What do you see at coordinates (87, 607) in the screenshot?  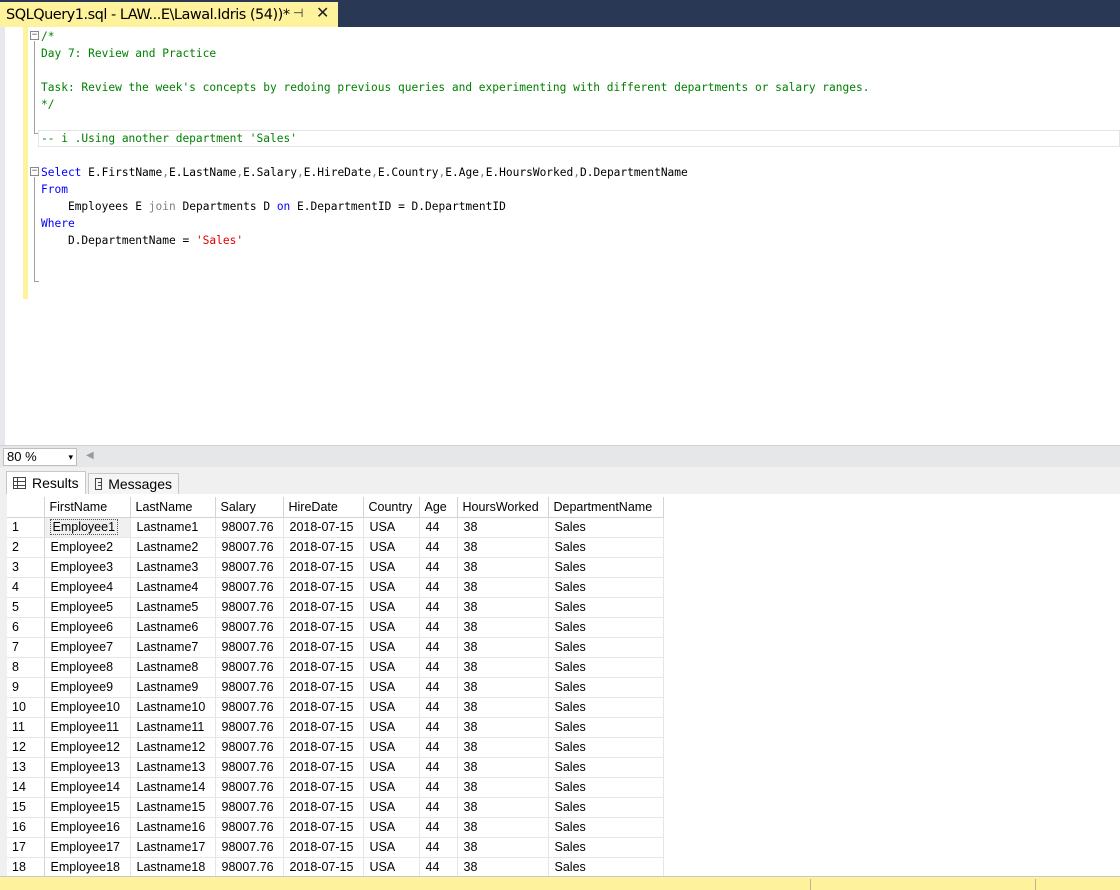 I see `grid-cell: Employee5` at bounding box center [87, 607].